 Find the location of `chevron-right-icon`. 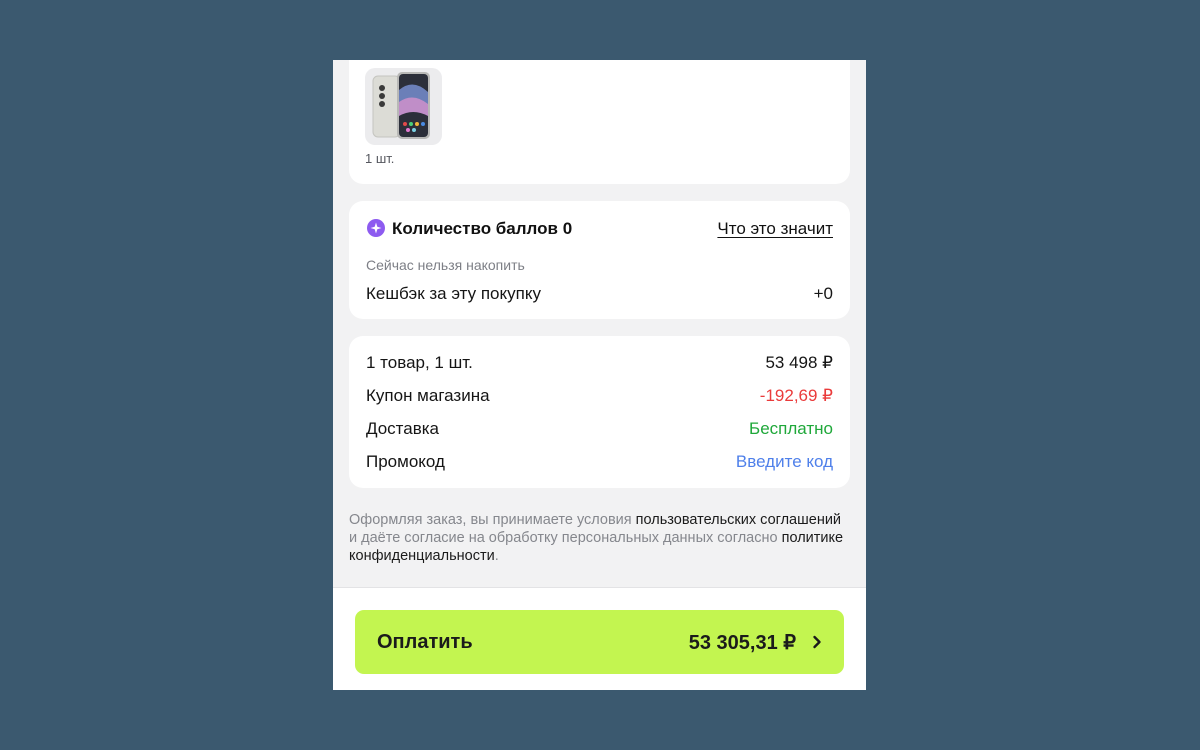

chevron-right-icon is located at coordinates (817, 642).